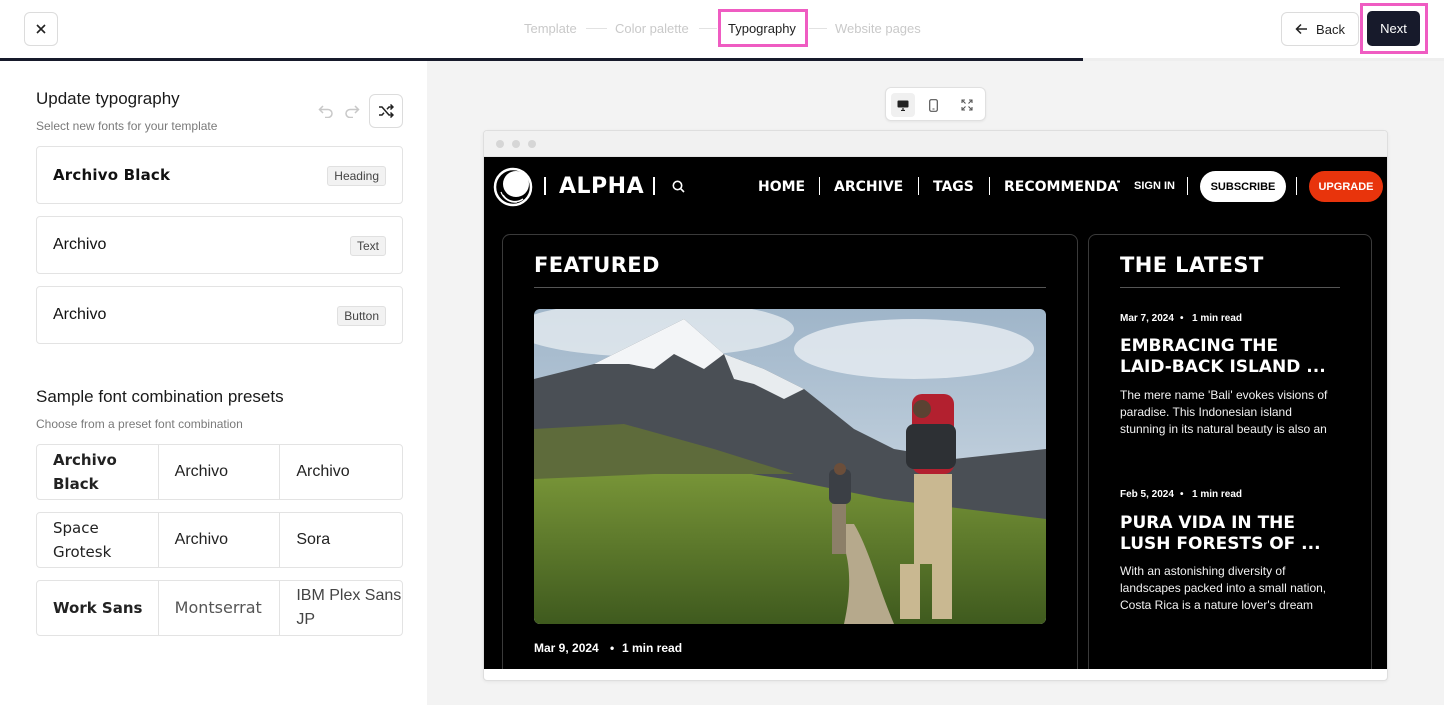 This screenshot has height=705, width=1444. What do you see at coordinates (652, 648) in the screenshot?
I see `featured-read-time: 1 min read` at bounding box center [652, 648].